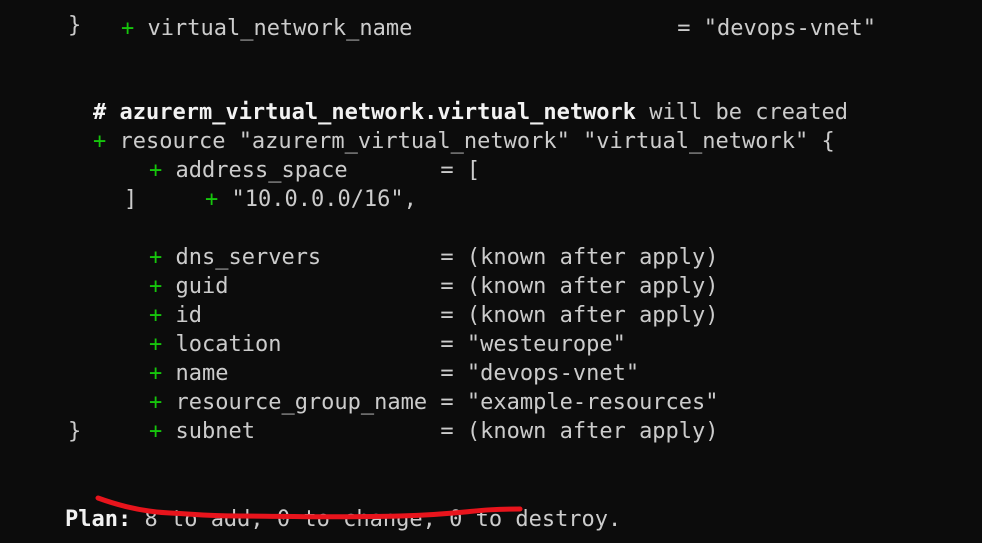  Describe the element at coordinates (324, 199) in the screenshot. I see `address-value-text: "10.0.0.0/16",` at that location.